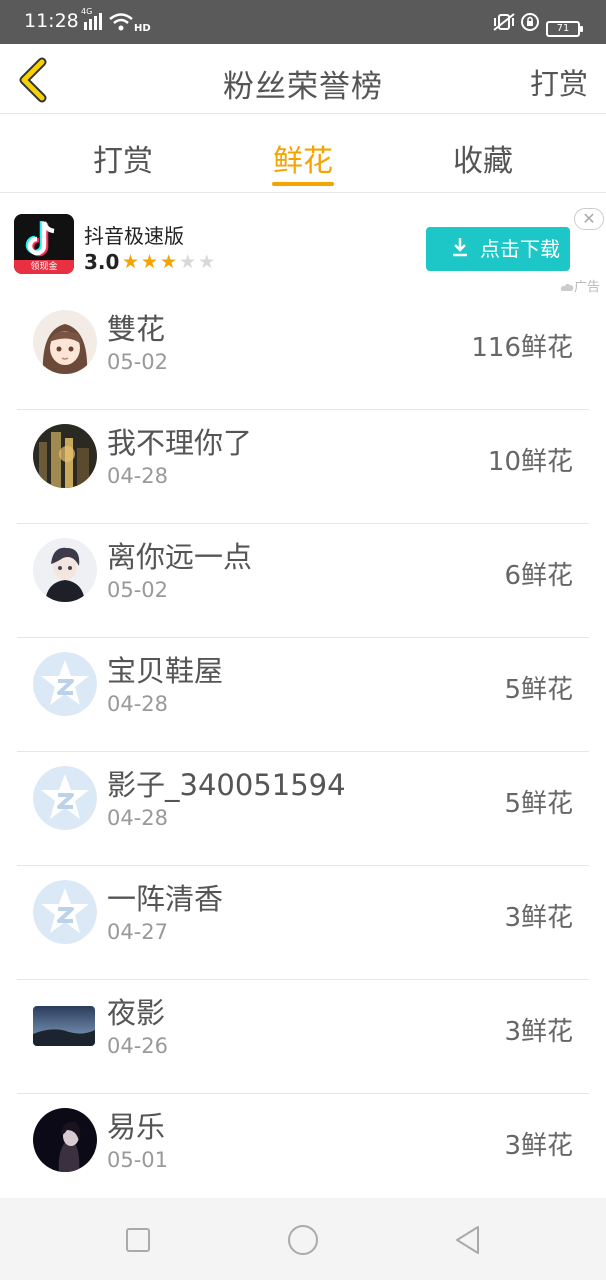  Describe the element at coordinates (44, 267) in the screenshot. I see `ad-icon-ribbon: 领现金` at that location.